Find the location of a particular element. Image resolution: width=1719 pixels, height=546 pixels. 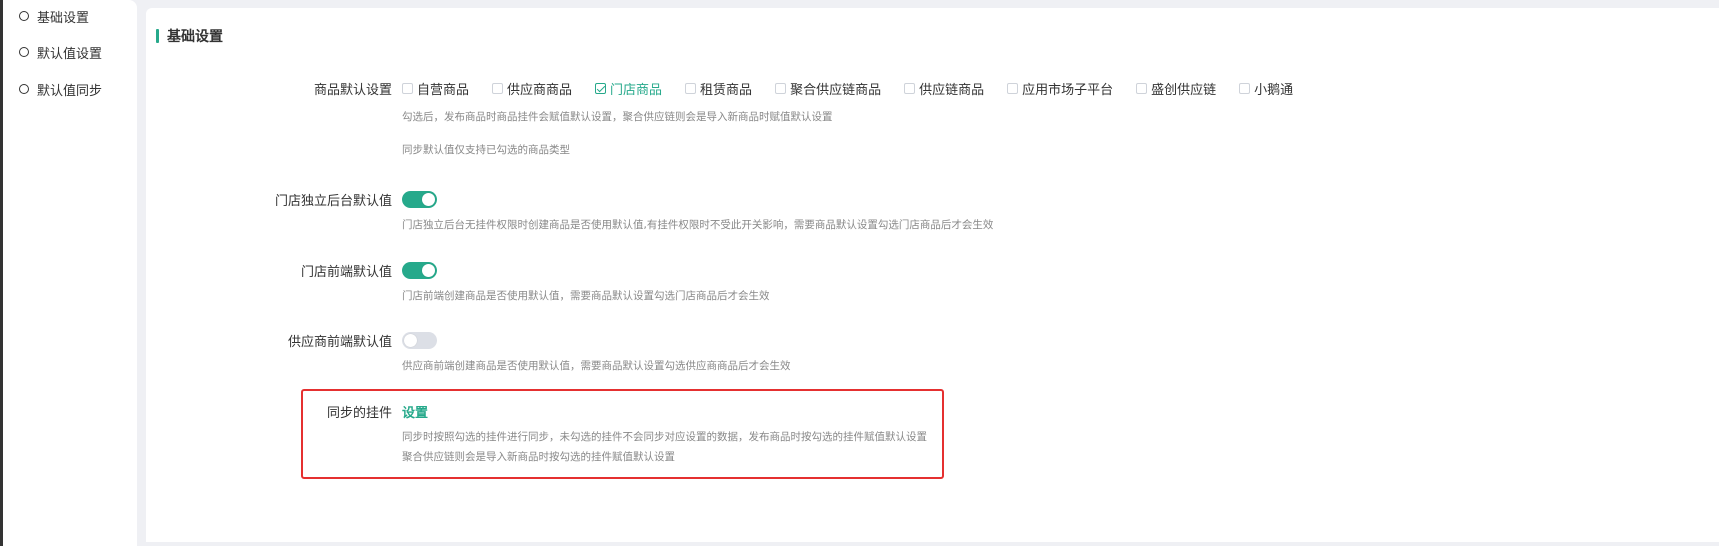

checkbox-rental: 租赁商品 is located at coordinates (718, 88).